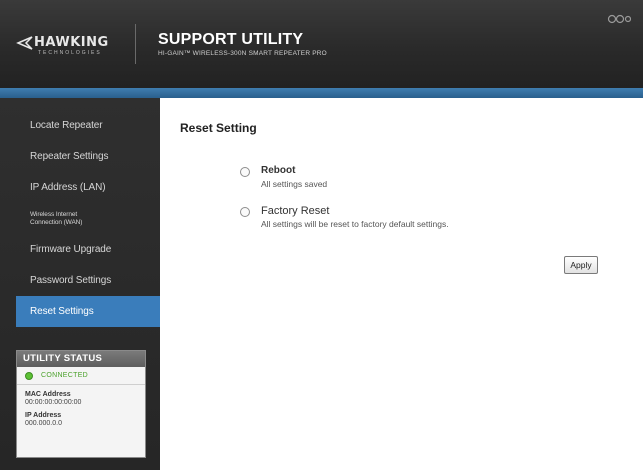  I want to click on sidebar-item-password-settings: Password Settings, so click(88, 280).